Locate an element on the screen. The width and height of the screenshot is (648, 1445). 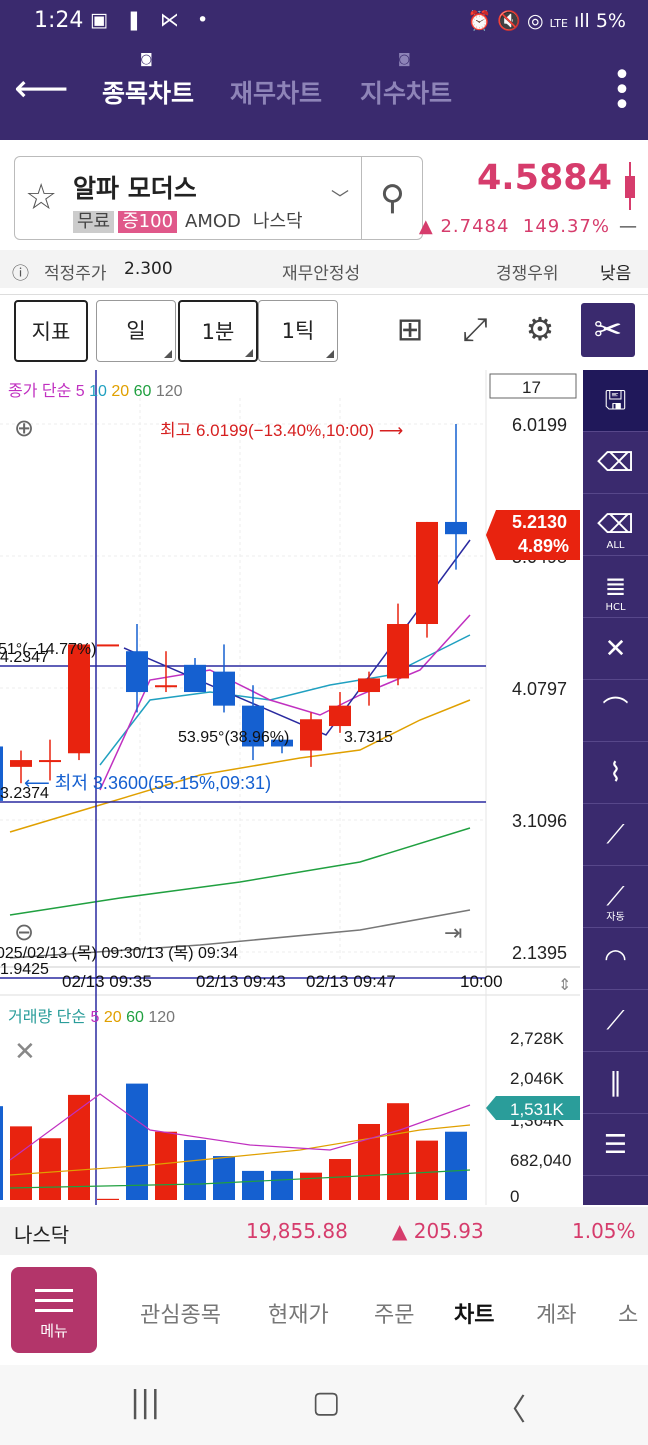
nav-watchlist: 관심종목 is located at coordinates (180, 1313).